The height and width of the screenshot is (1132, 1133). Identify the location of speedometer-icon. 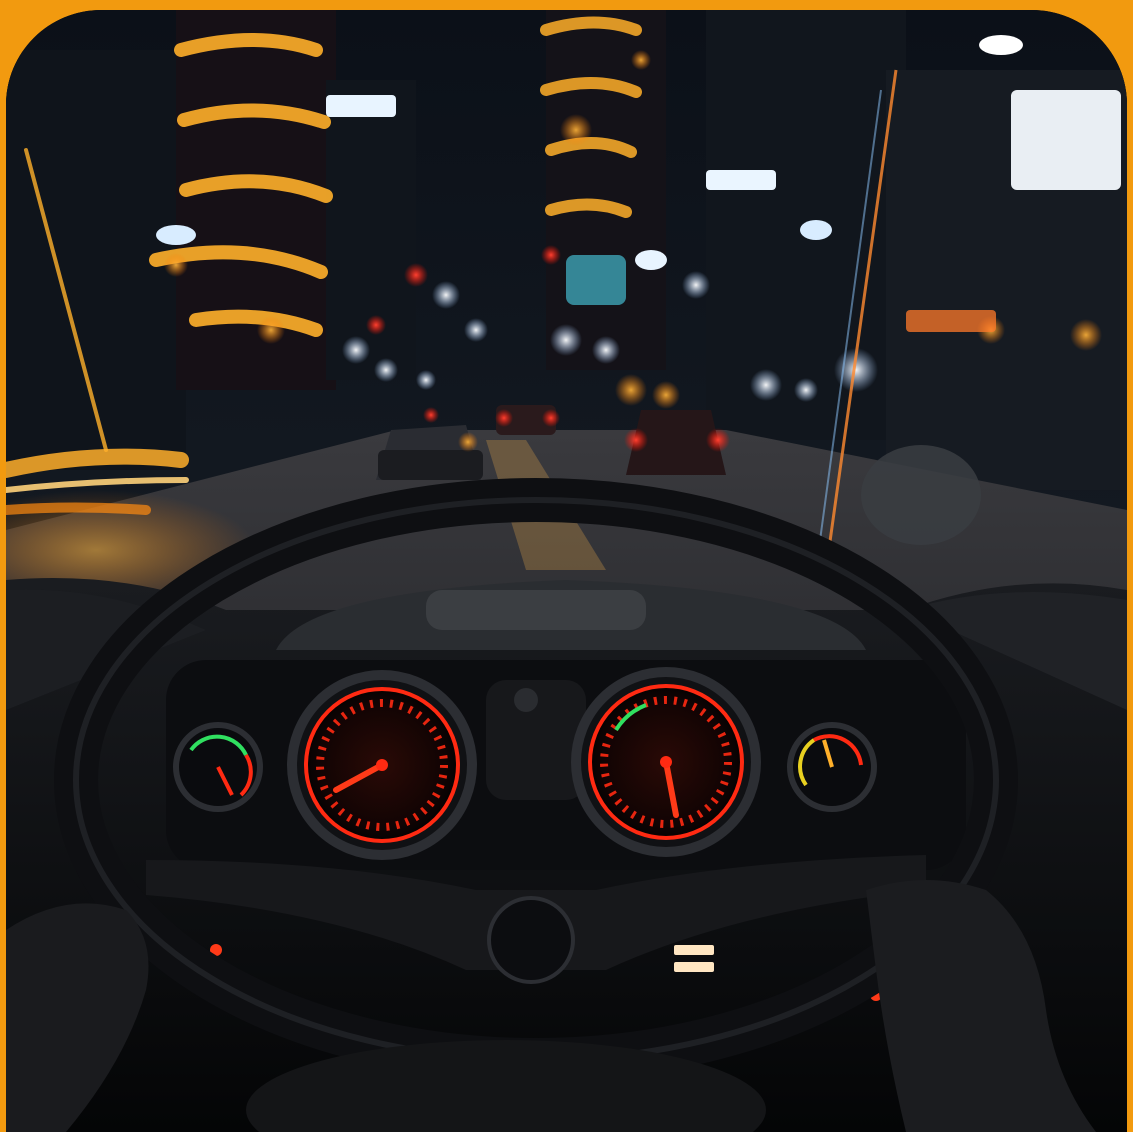
(382, 765).